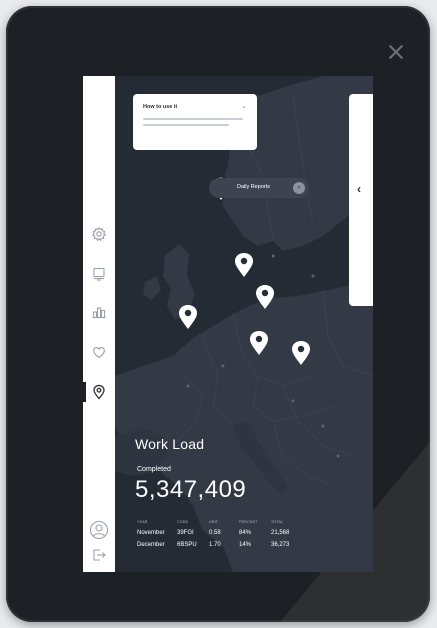 This screenshot has width=437, height=628. What do you see at coordinates (277, 522) in the screenshot?
I see `table-header: TOTAL` at bounding box center [277, 522].